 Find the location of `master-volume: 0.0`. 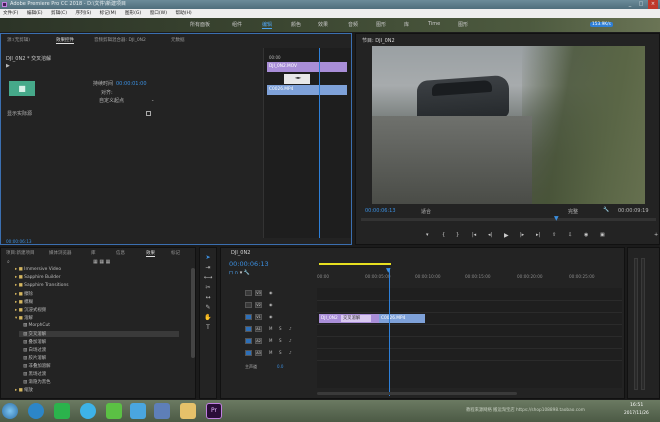

master-volume: 0.0 is located at coordinates (280, 366).